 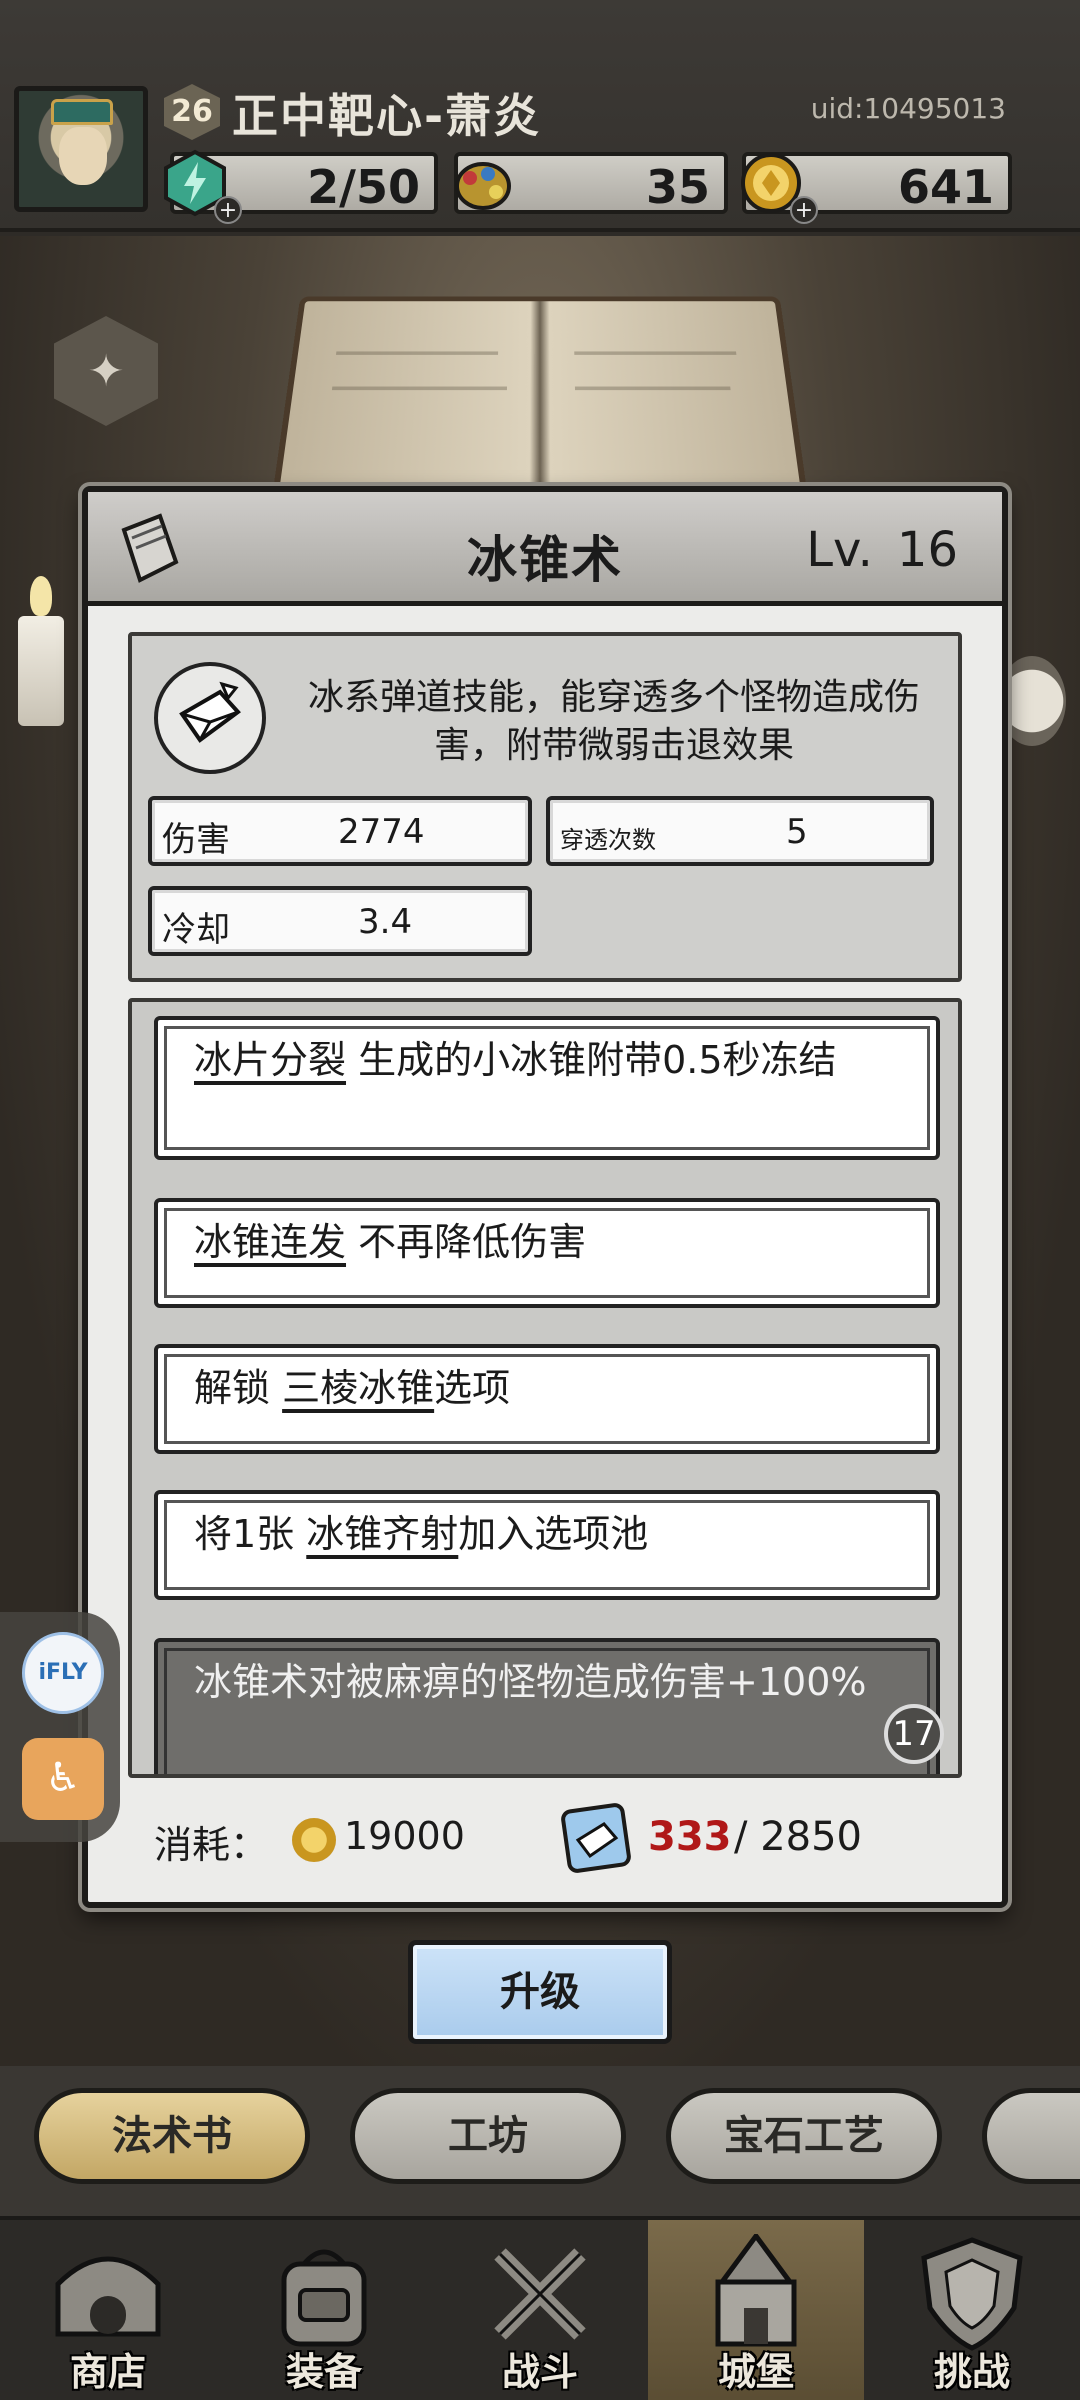 I want to click on research-button: ✦ 秘研, so click(x=106, y=425).